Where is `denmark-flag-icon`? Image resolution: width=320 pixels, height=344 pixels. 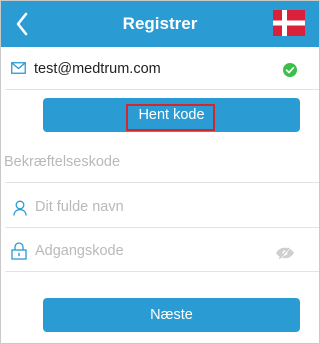
denmark-flag-icon is located at coordinates (289, 23).